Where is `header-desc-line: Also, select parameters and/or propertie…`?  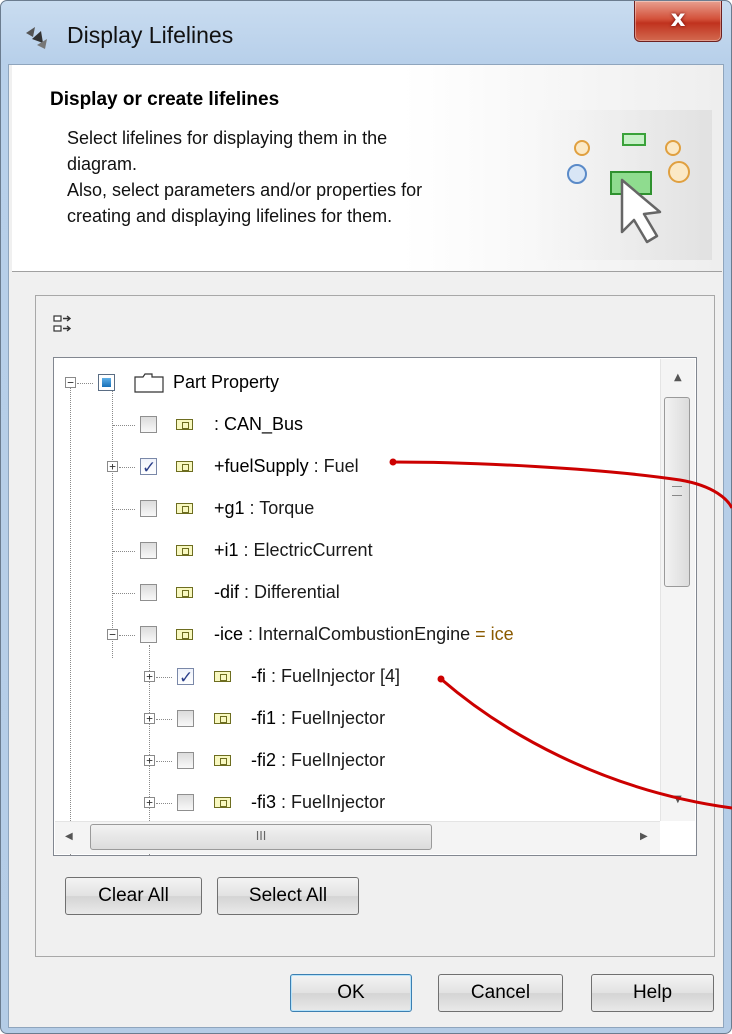 header-desc-line: Also, select parameters and/or propertie… is located at coordinates (245, 190).